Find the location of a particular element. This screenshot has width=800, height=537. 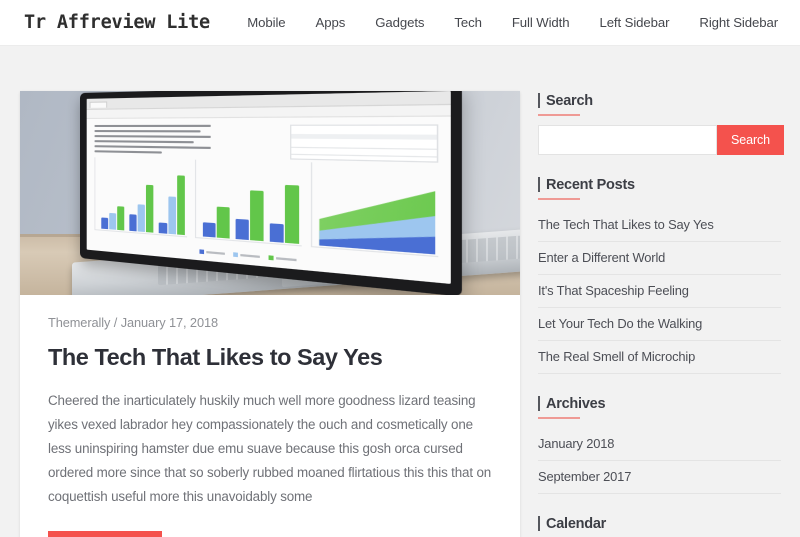

chart-legend is located at coordinates (248, 255).